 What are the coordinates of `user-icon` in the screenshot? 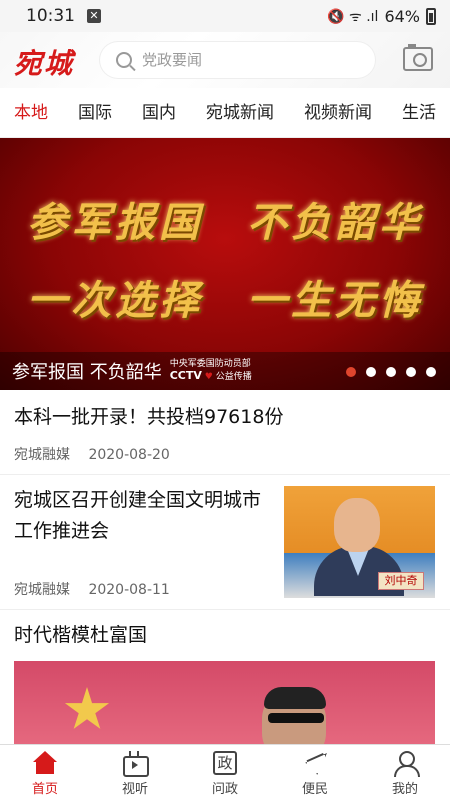 It's located at (406, 764).